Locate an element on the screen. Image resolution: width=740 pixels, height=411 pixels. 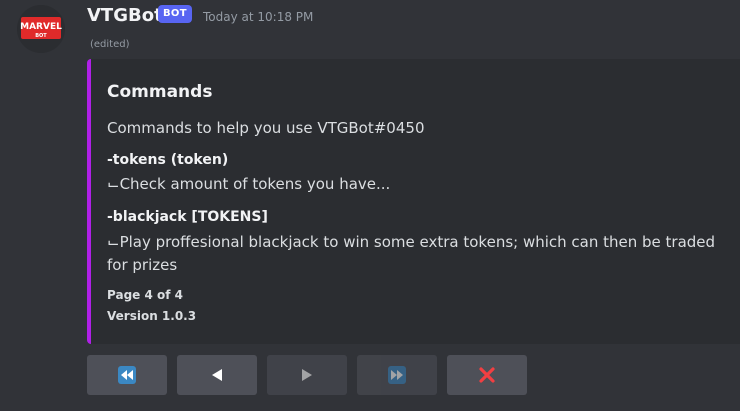
message-timestamp: Today at 10:18 PM is located at coordinates (258, 17).